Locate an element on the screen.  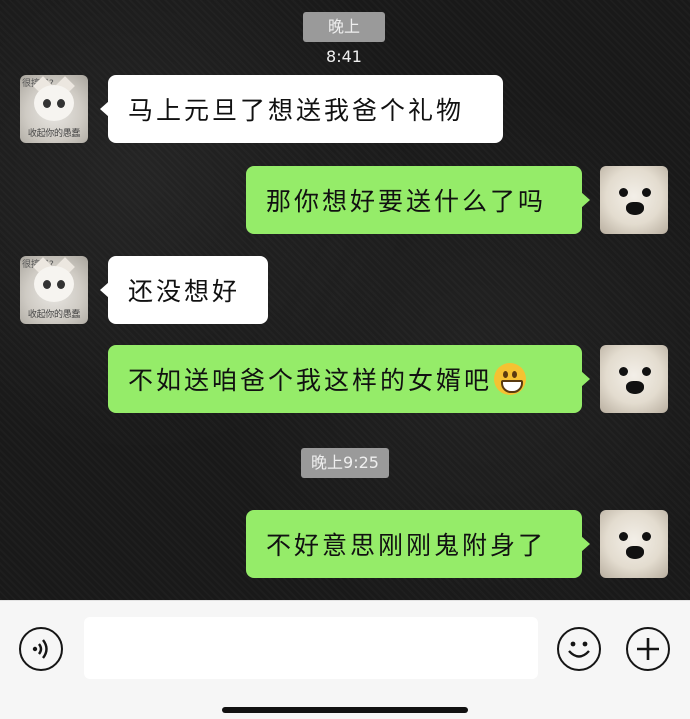
message-bubble-received: 还没想好 is located at coordinates (184, 290).